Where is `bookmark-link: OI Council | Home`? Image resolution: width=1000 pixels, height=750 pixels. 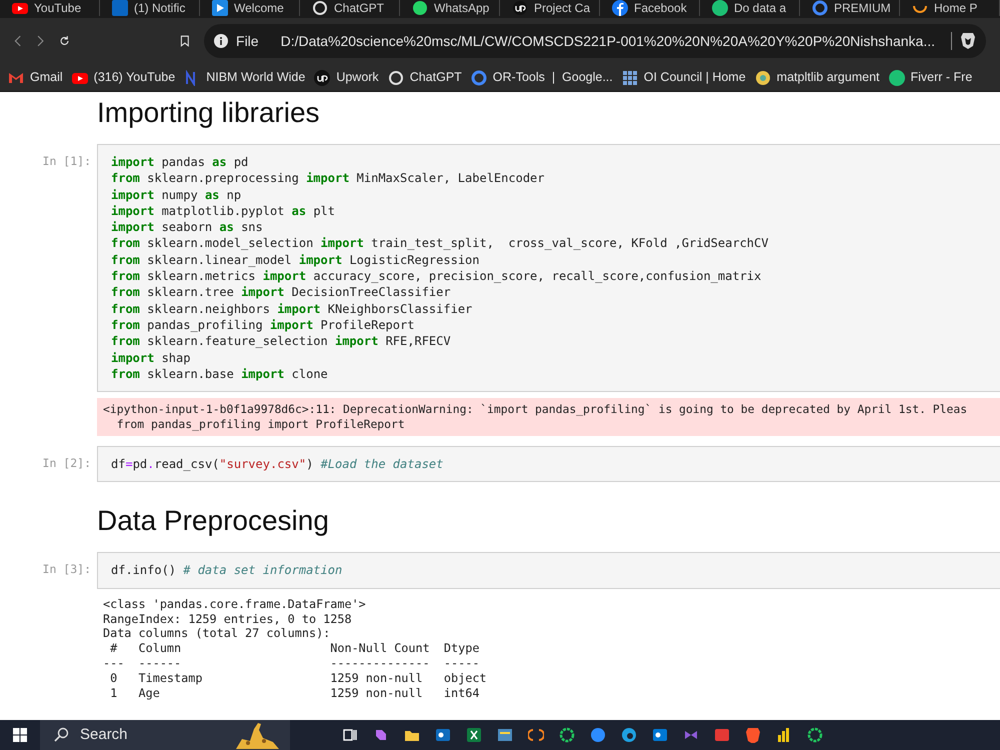 bookmark-link: OI Council | Home is located at coordinates (684, 77).